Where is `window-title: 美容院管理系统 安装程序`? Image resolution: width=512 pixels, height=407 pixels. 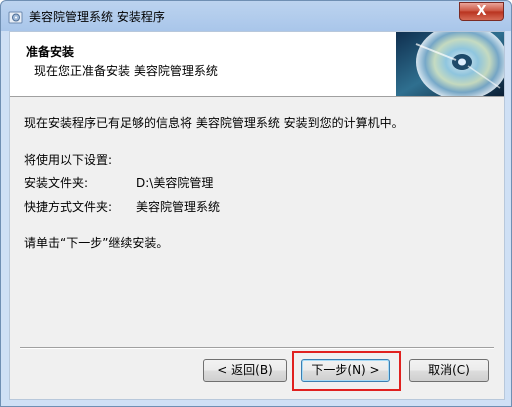 window-title: 美容院管理系统 安装程序 is located at coordinates (97, 17).